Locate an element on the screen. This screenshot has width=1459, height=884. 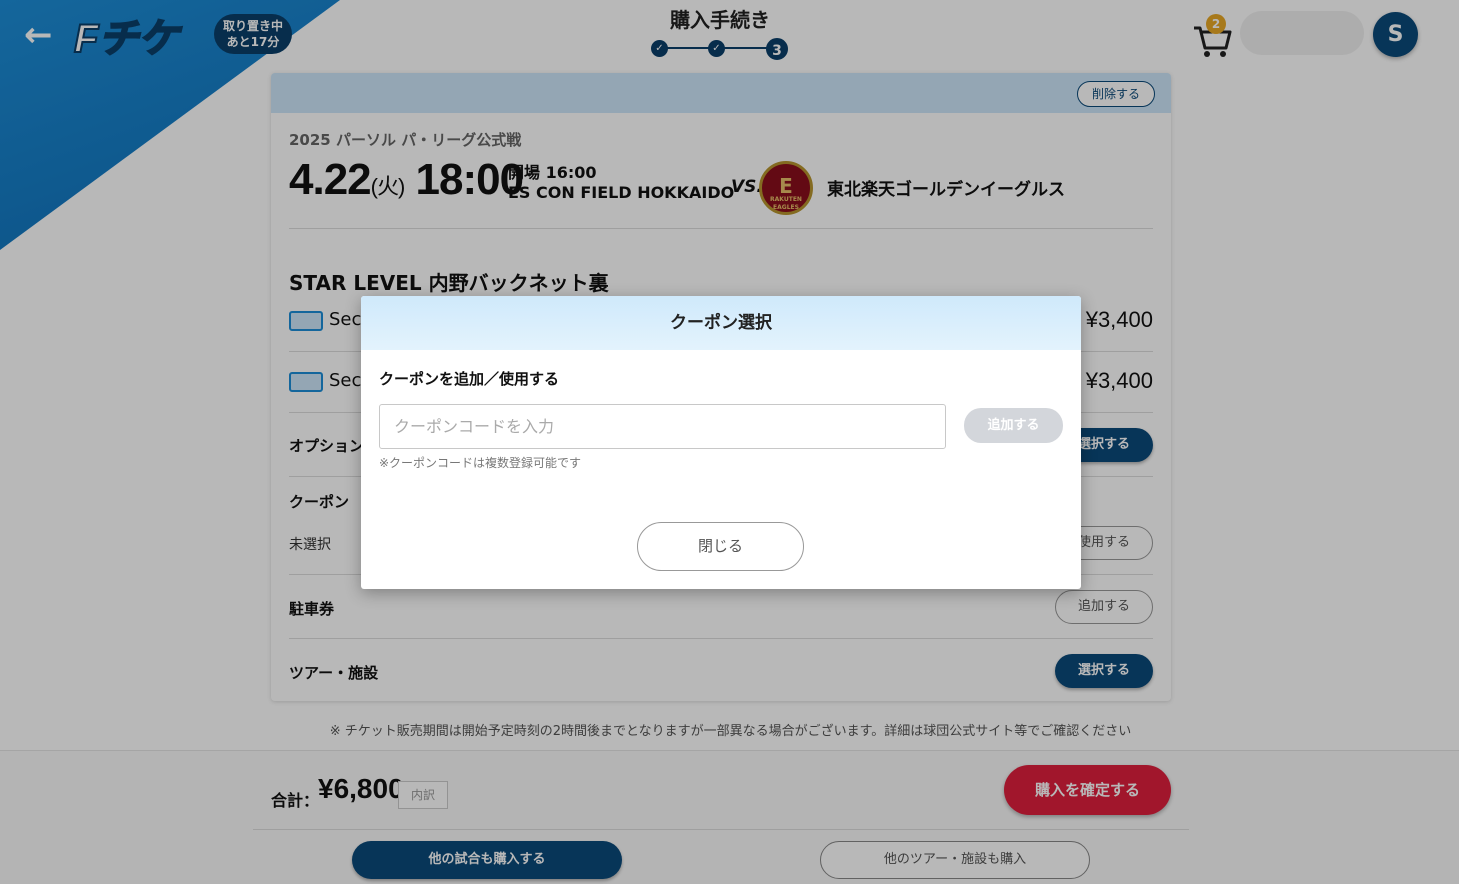
coupon-modal-subtitle: クーポンを追加／使用する is located at coordinates (469, 379).